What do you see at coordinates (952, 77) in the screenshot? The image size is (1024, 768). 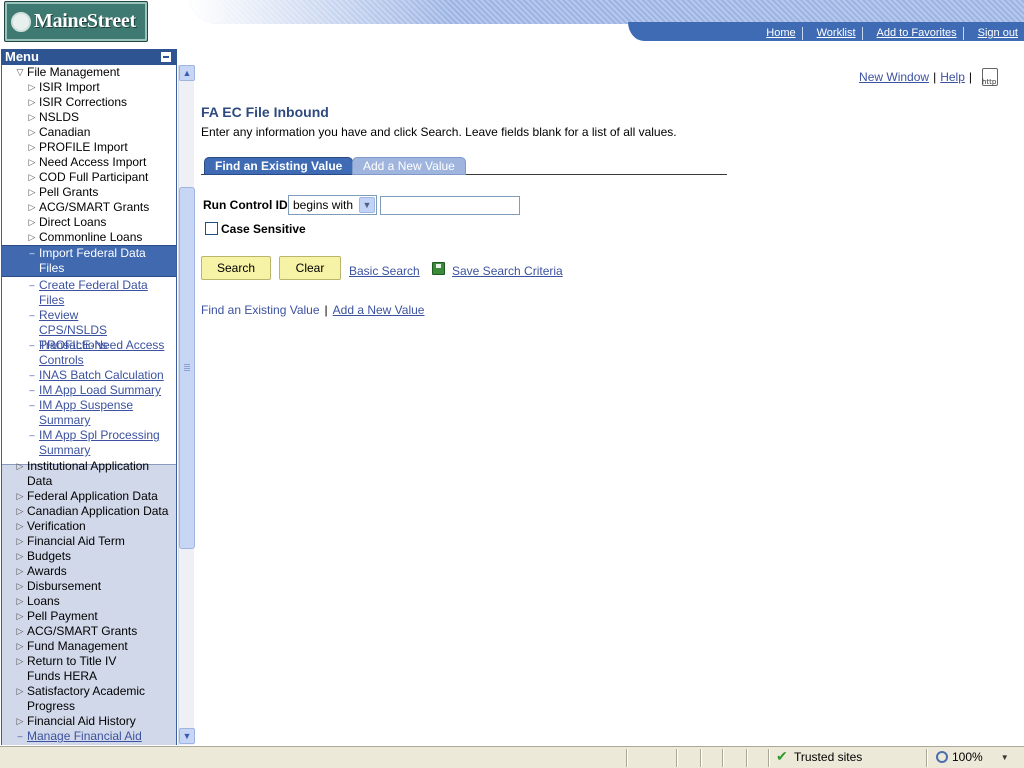 I see `help-link: Help` at bounding box center [952, 77].